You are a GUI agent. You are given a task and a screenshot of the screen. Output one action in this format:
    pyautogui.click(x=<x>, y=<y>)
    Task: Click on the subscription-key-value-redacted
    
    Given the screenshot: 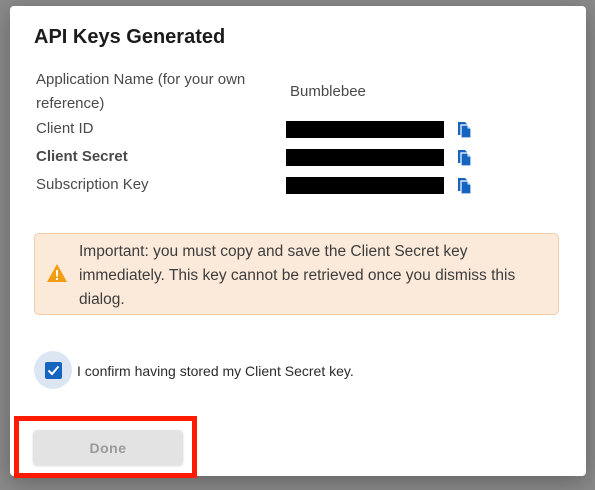 What is the action you would take?
    pyautogui.click(x=365, y=185)
    